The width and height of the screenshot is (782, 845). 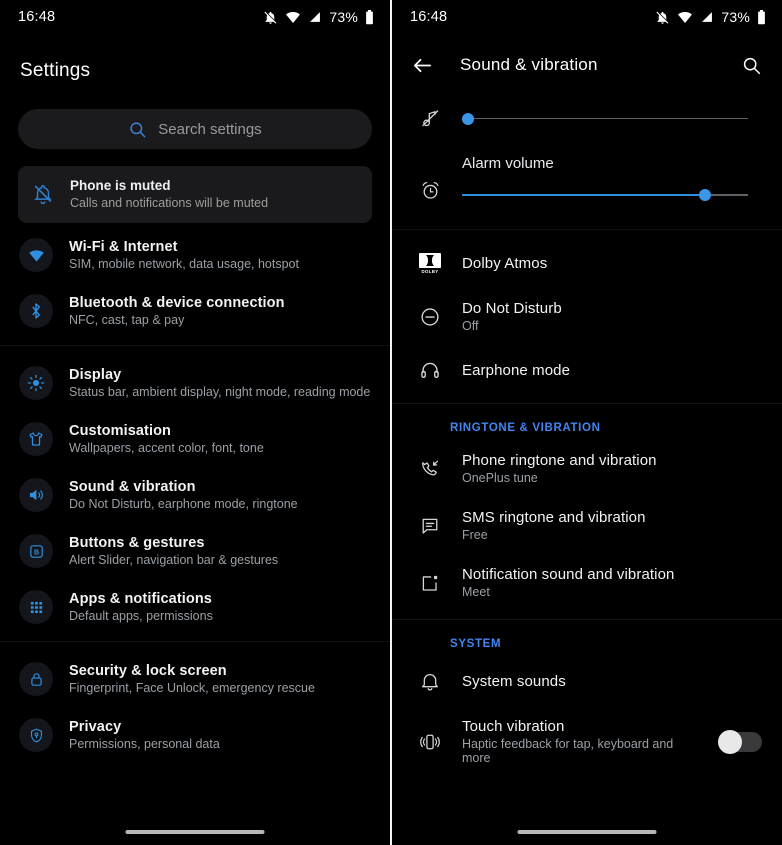 I want to click on sidebar-item-sublabel: Wallpapers, accent color, font, tone, so click(x=166, y=448).